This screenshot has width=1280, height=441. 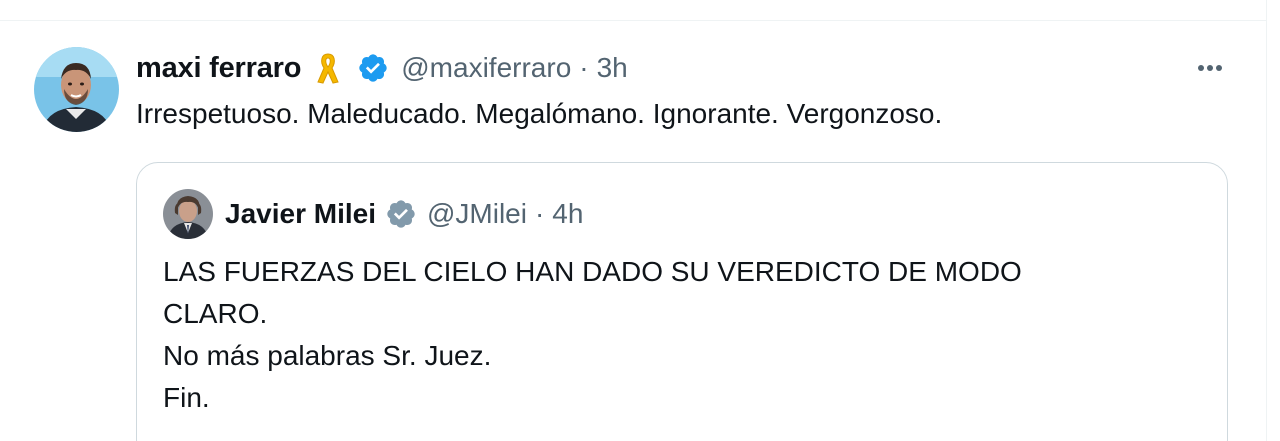 What do you see at coordinates (186, 397) in the screenshot?
I see `quoted-text-line: Fin.` at bounding box center [186, 397].